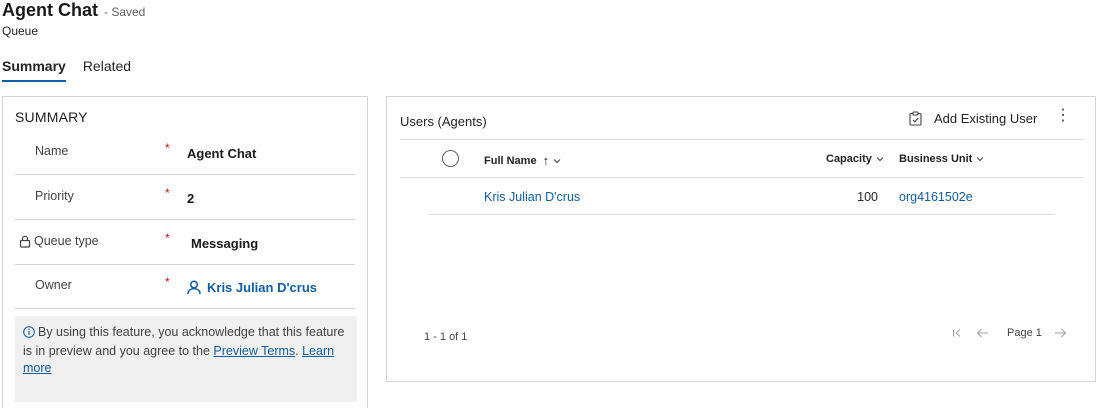 This screenshot has width=1102, height=408. I want to click on tab-bar: Summary Related, so click(75, 70).